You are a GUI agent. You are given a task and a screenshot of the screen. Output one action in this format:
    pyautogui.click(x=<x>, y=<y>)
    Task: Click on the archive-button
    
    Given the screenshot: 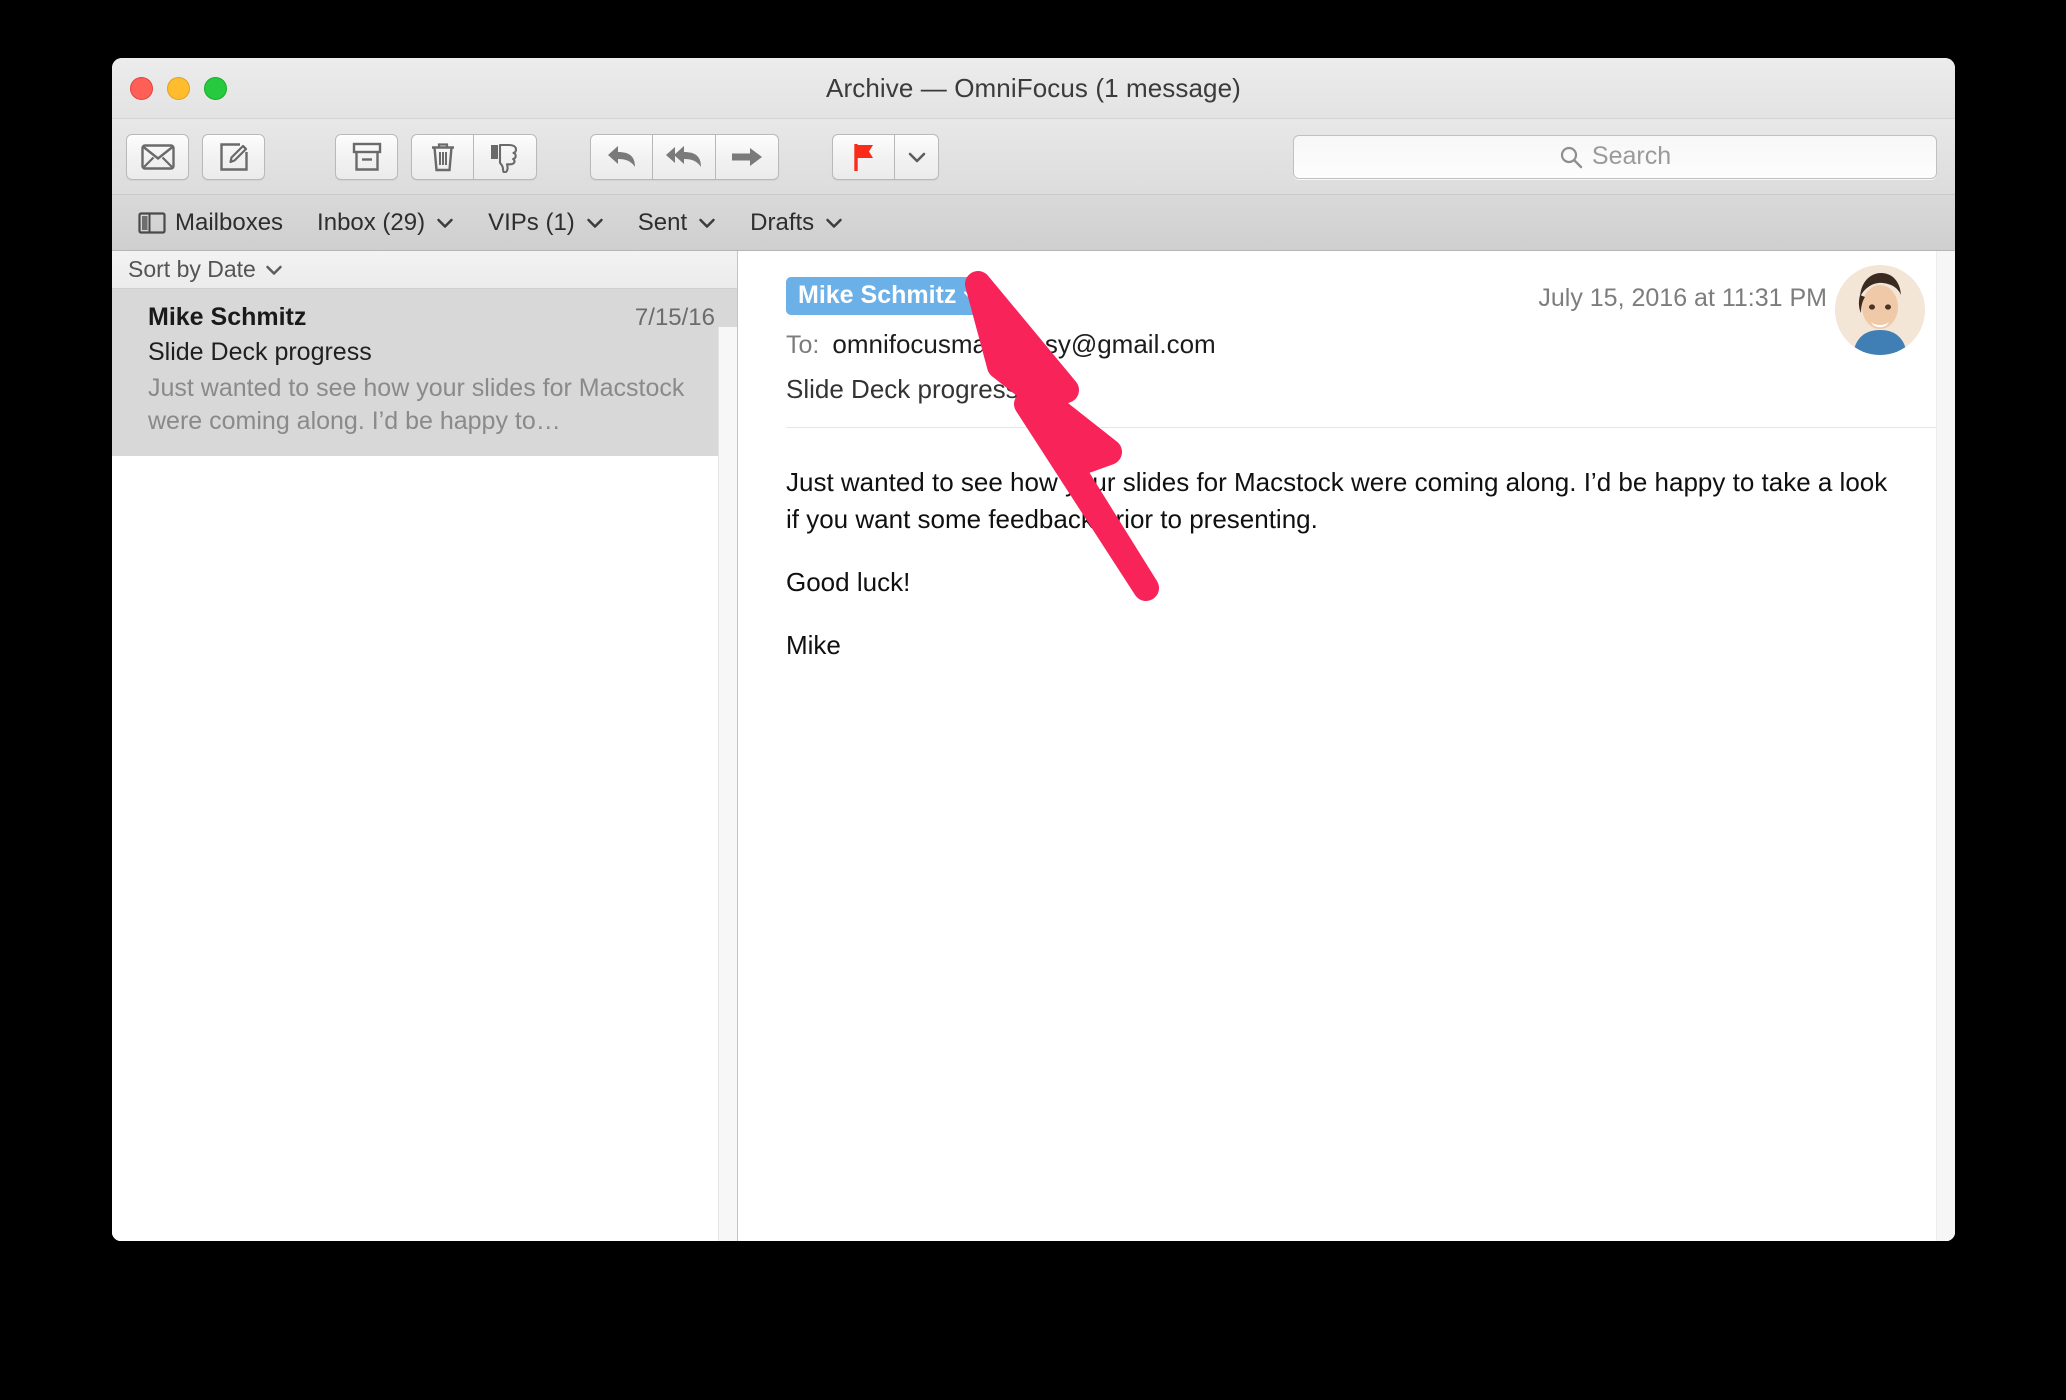 What is the action you would take?
    pyautogui.click(x=366, y=156)
    